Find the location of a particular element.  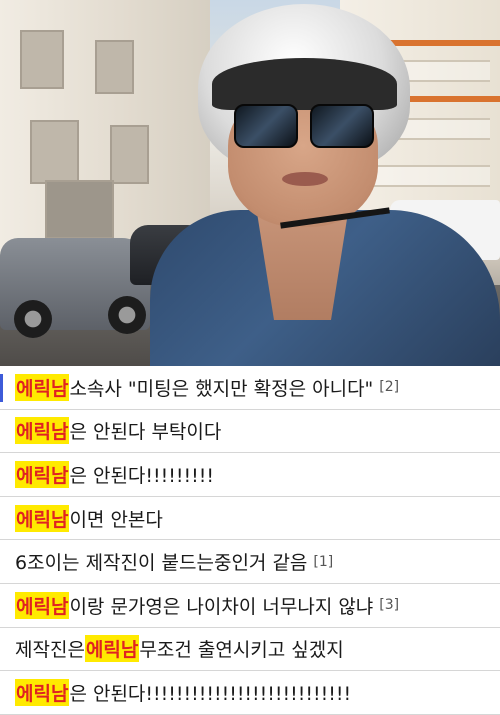

comment-text-pre: 6조이는 제작진이 붙드는중인거 같음 is located at coordinates (161, 563).